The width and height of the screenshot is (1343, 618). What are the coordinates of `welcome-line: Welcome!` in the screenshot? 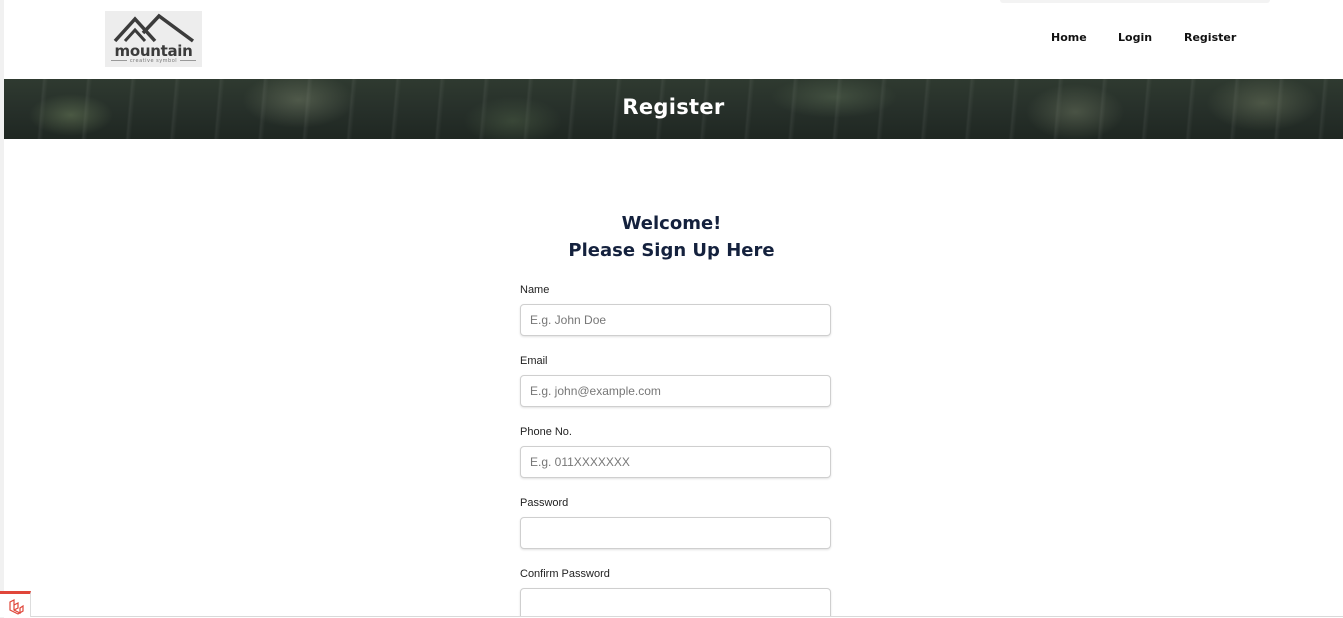 It's located at (671, 223).